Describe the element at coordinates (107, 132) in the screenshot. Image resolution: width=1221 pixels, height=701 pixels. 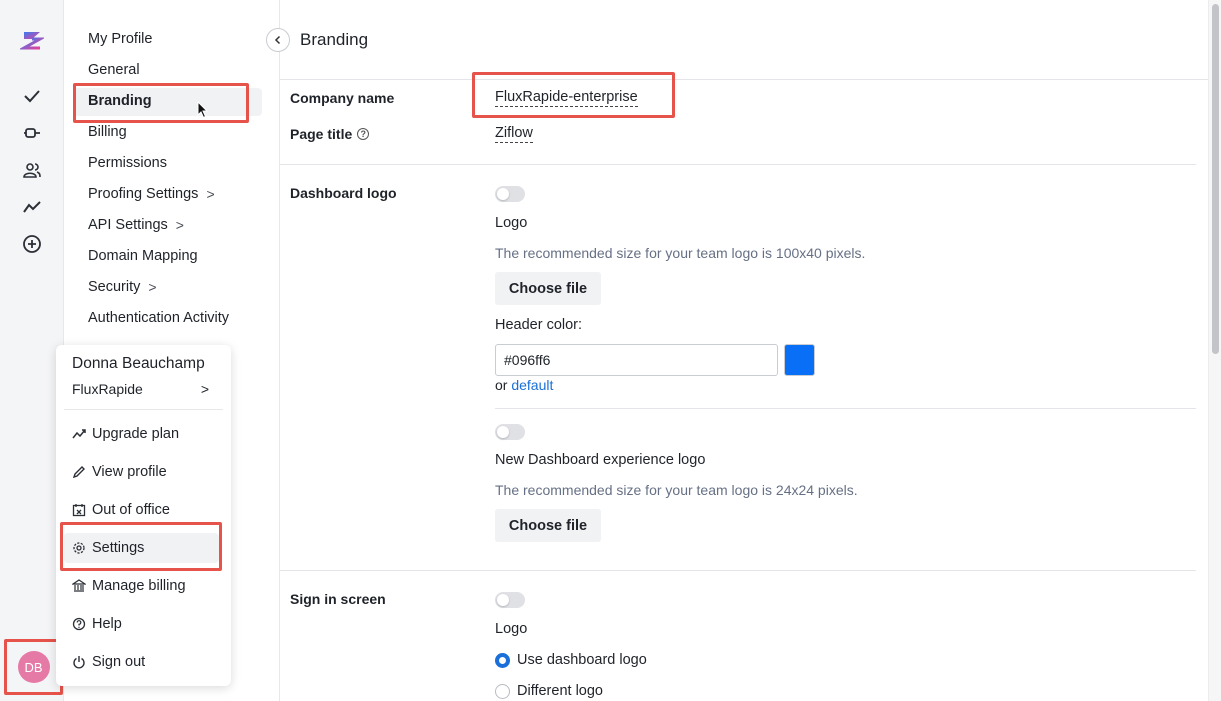
I see `nav-item-billing: Billing` at that location.